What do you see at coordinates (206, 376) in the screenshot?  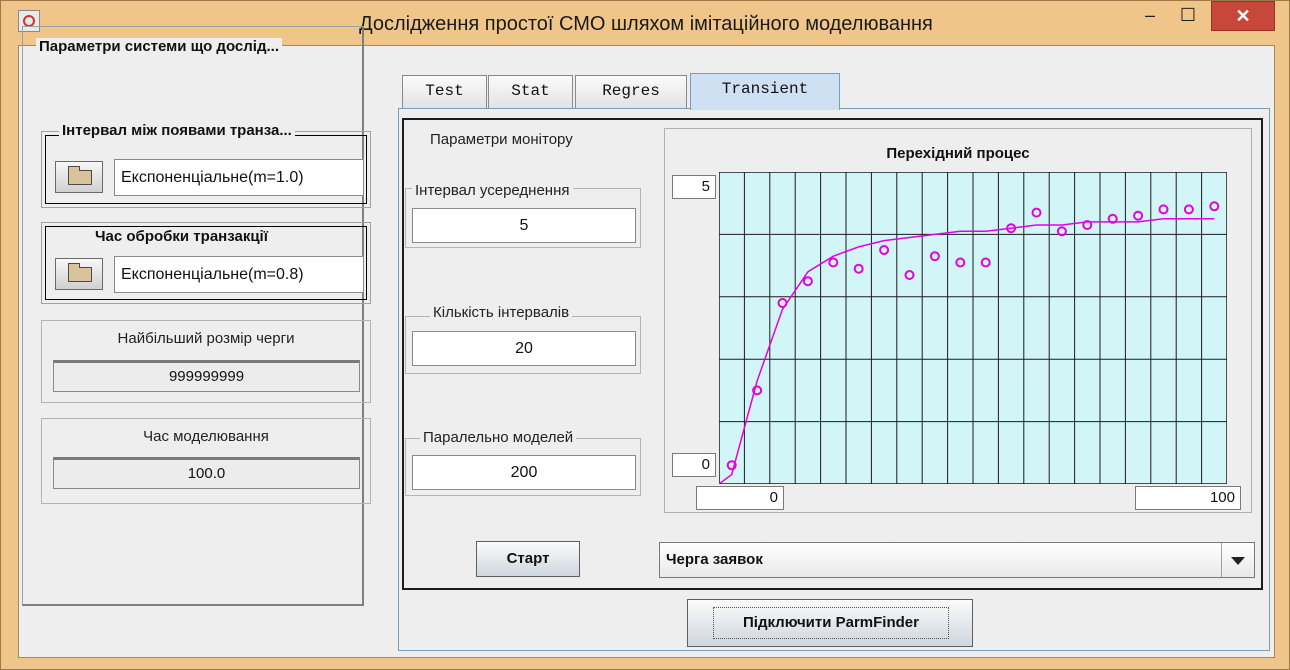 I see `max-queue-field: 999999999` at bounding box center [206, 376].